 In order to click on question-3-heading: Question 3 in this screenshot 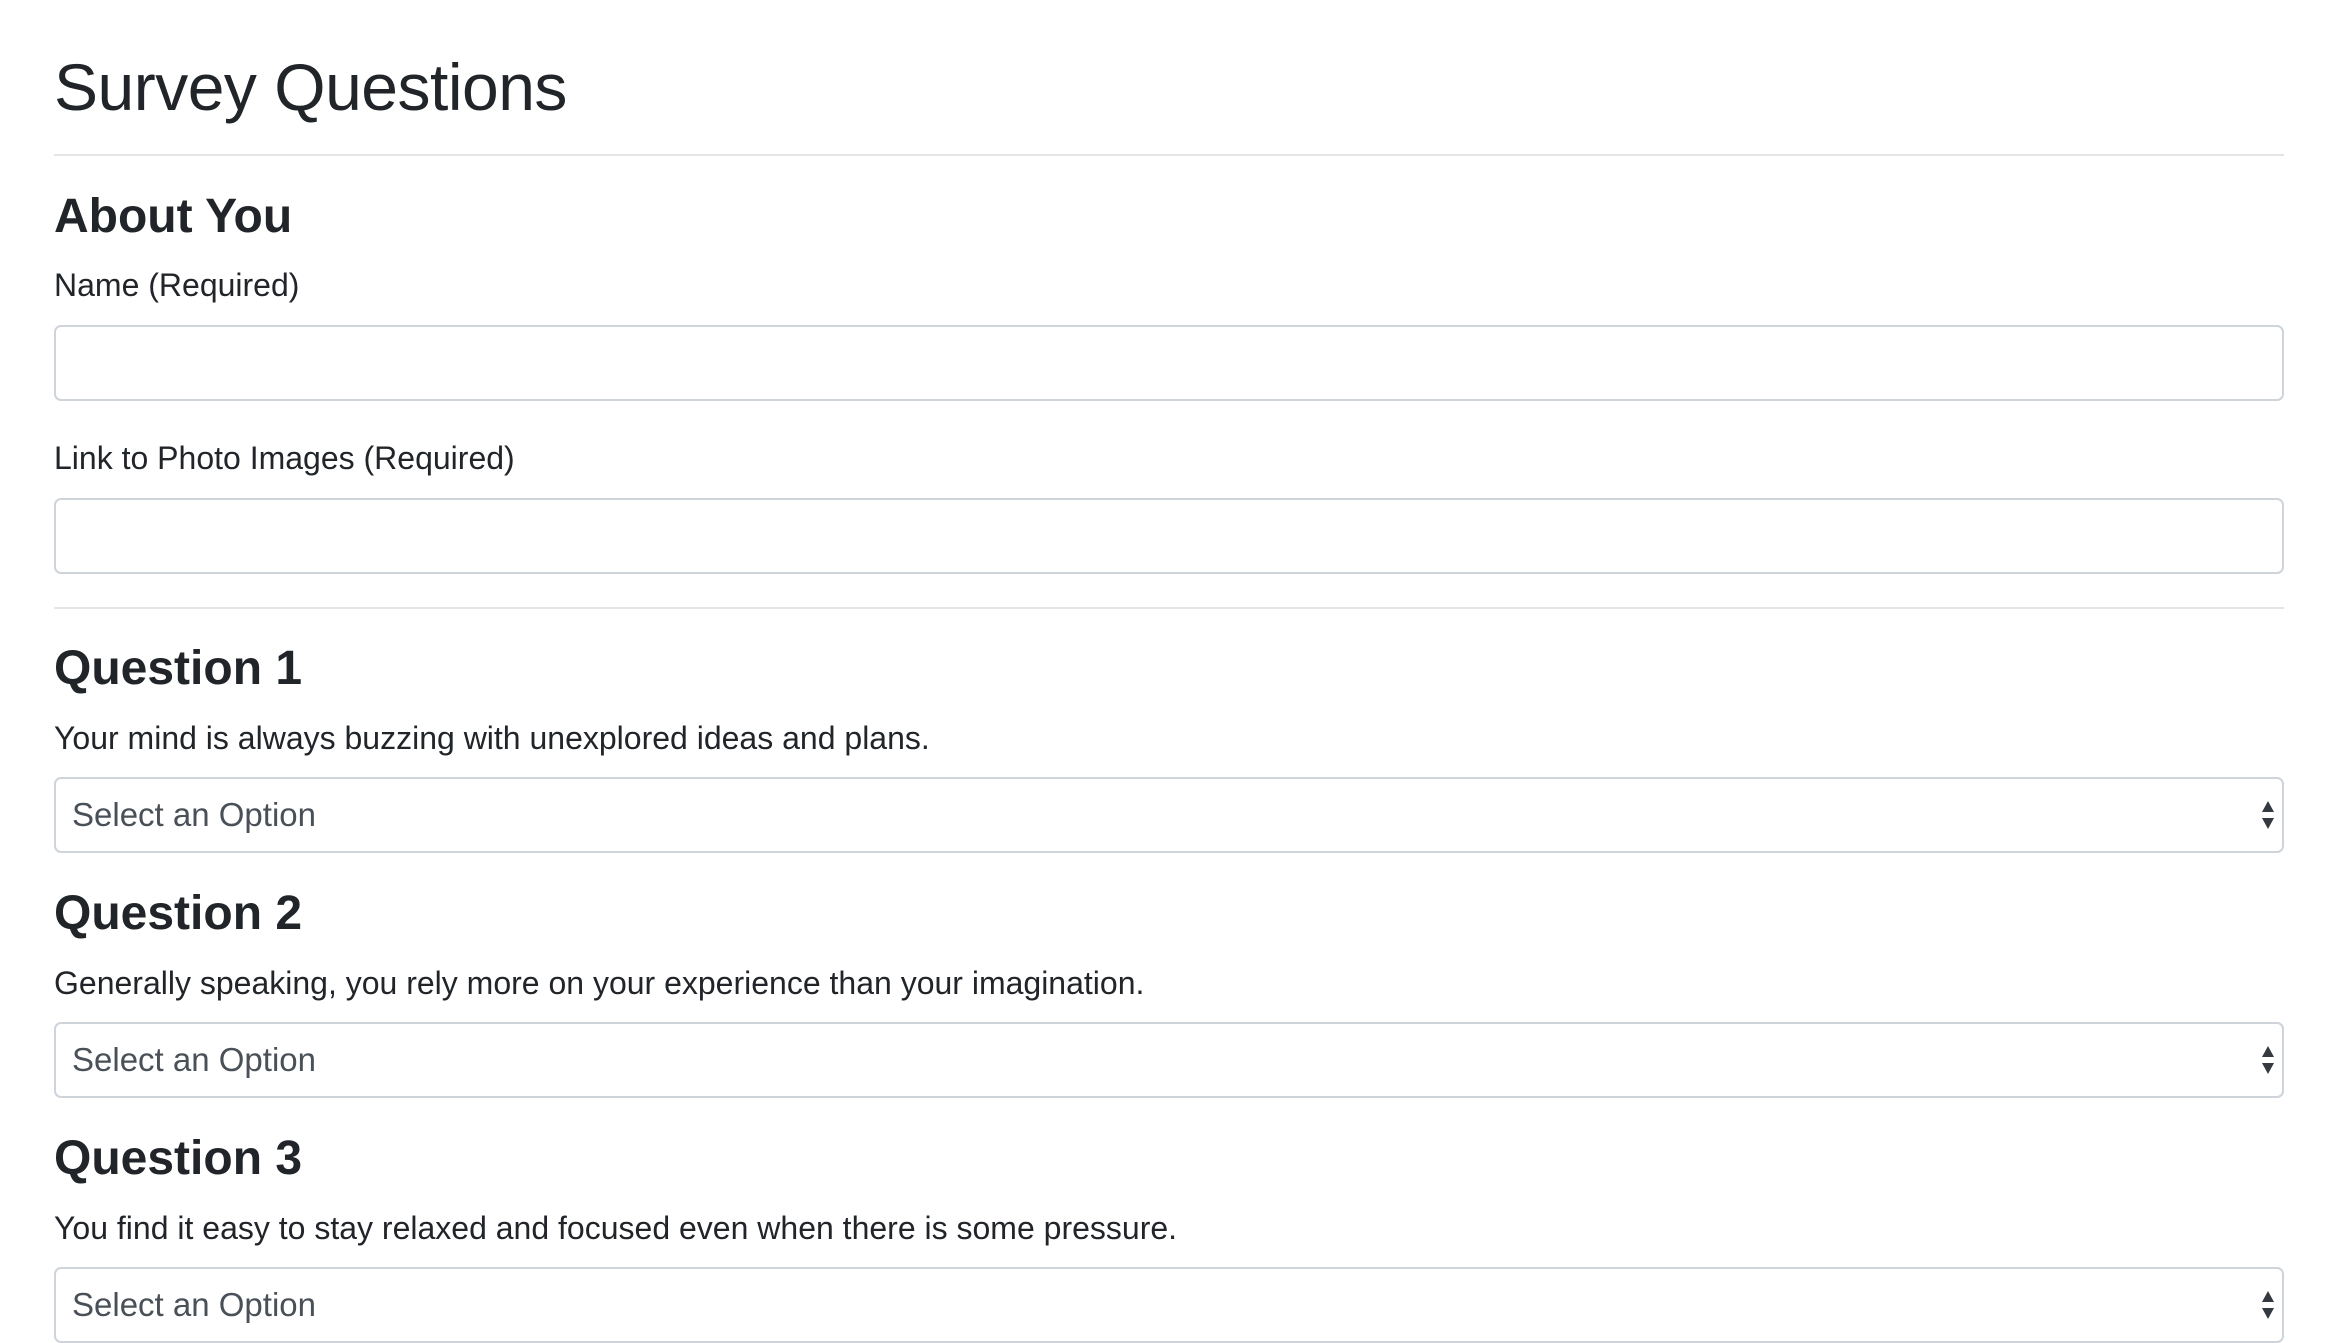, I will do `click(178, 1158)`.